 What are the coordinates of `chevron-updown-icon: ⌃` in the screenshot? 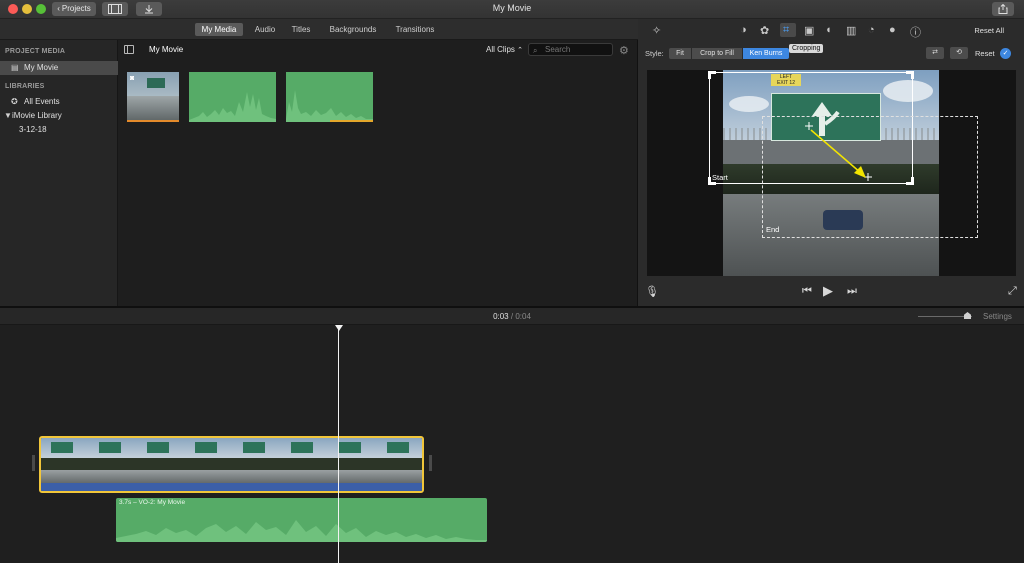 It's located at (520, 50).